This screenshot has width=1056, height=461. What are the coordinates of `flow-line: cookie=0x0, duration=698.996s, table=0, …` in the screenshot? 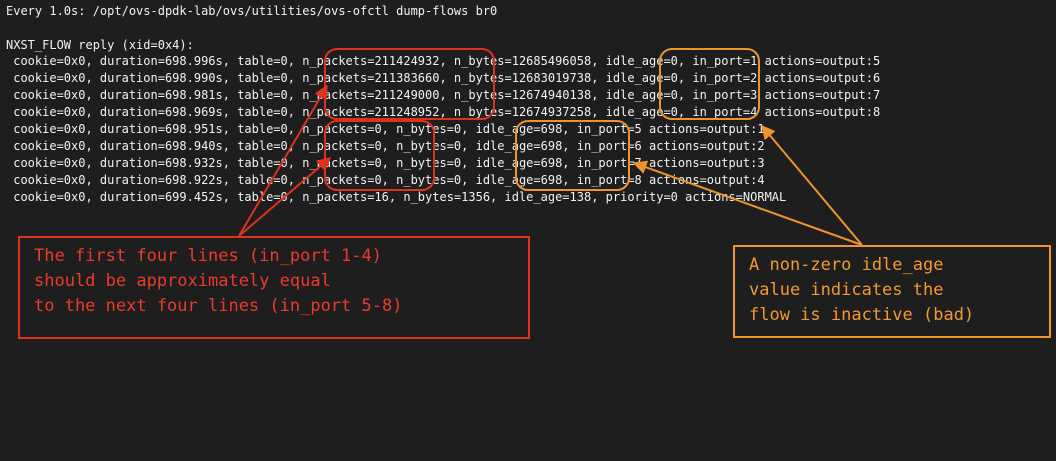 It's located at (443, 61).